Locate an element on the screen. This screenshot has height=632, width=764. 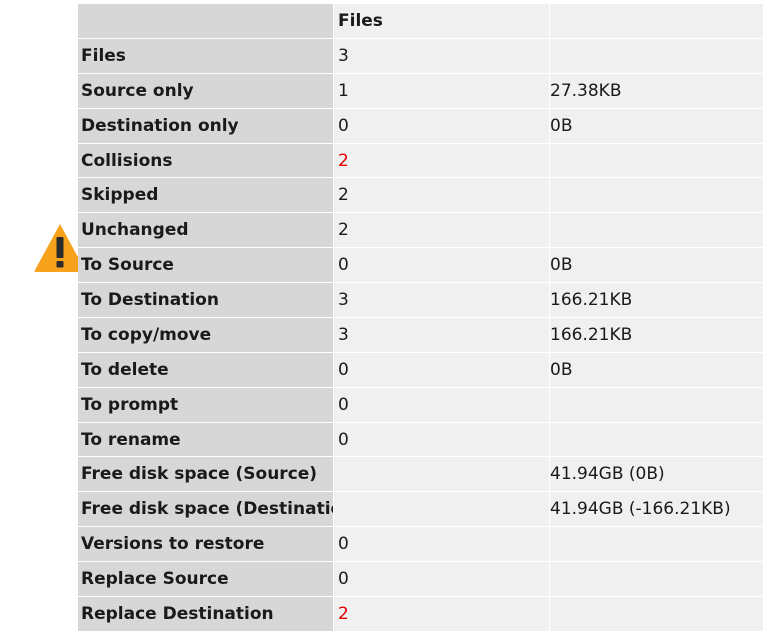
row-label: Versions to restore is located at coordinates (206, 544).